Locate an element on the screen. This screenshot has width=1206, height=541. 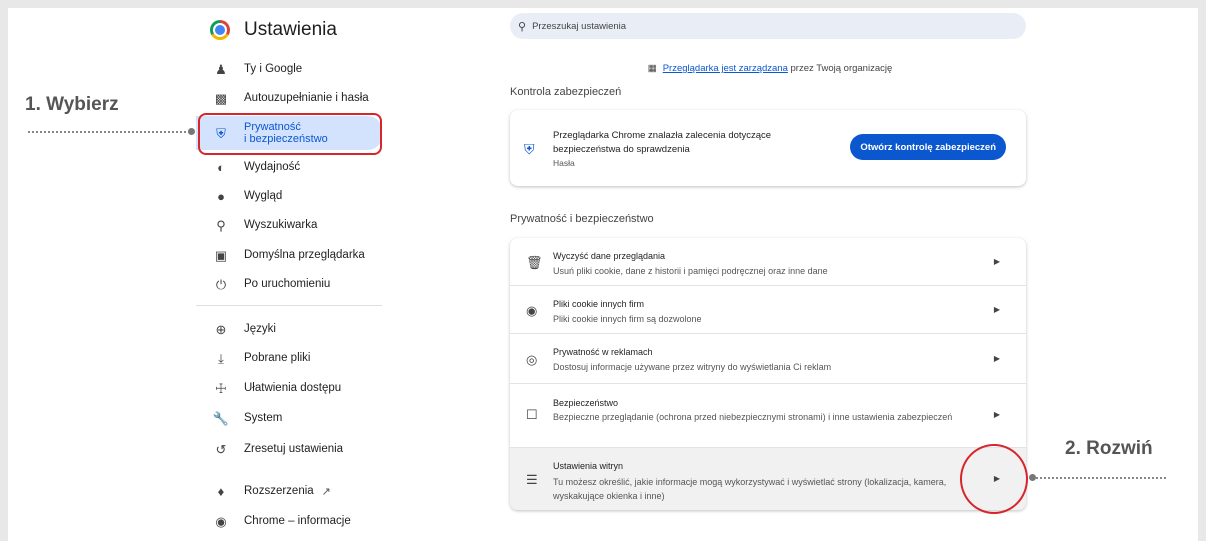
step1-dotted-line is located at coordinates (109, 132).